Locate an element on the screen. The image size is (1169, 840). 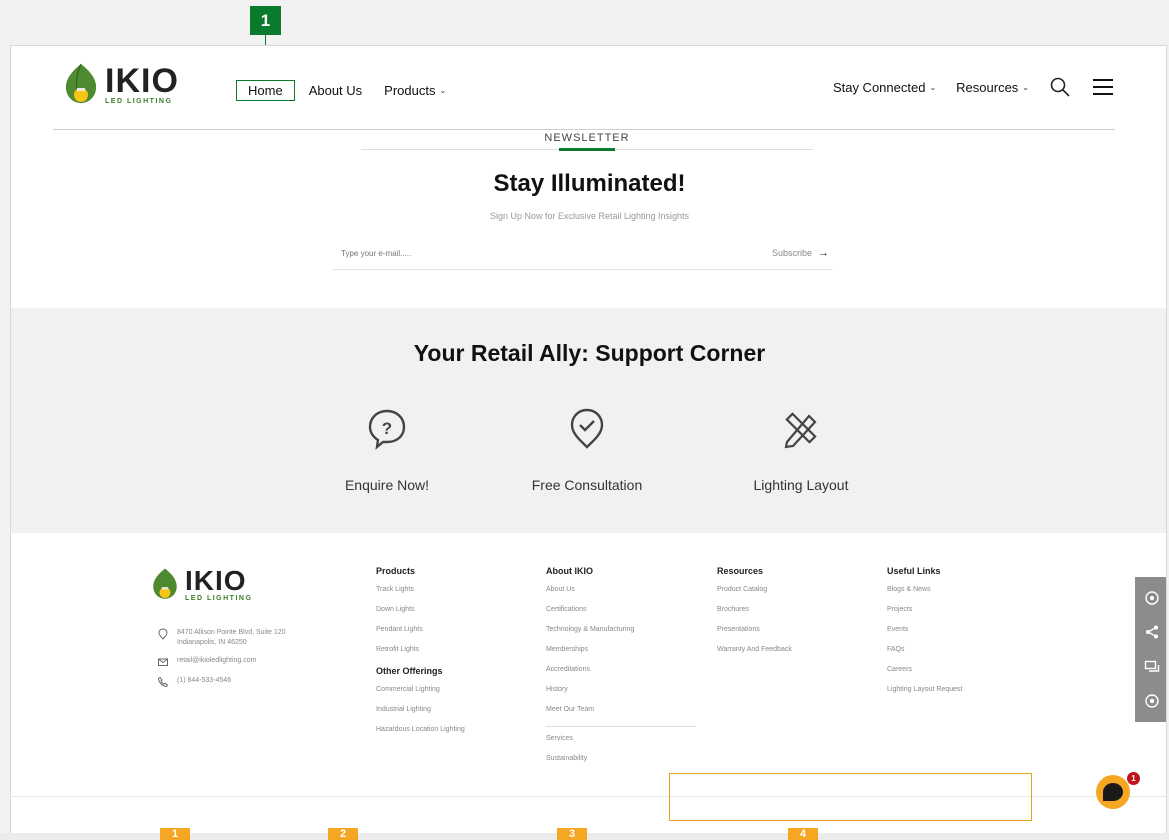
footer-link: Accreditations is located at coordinates (621, 670).